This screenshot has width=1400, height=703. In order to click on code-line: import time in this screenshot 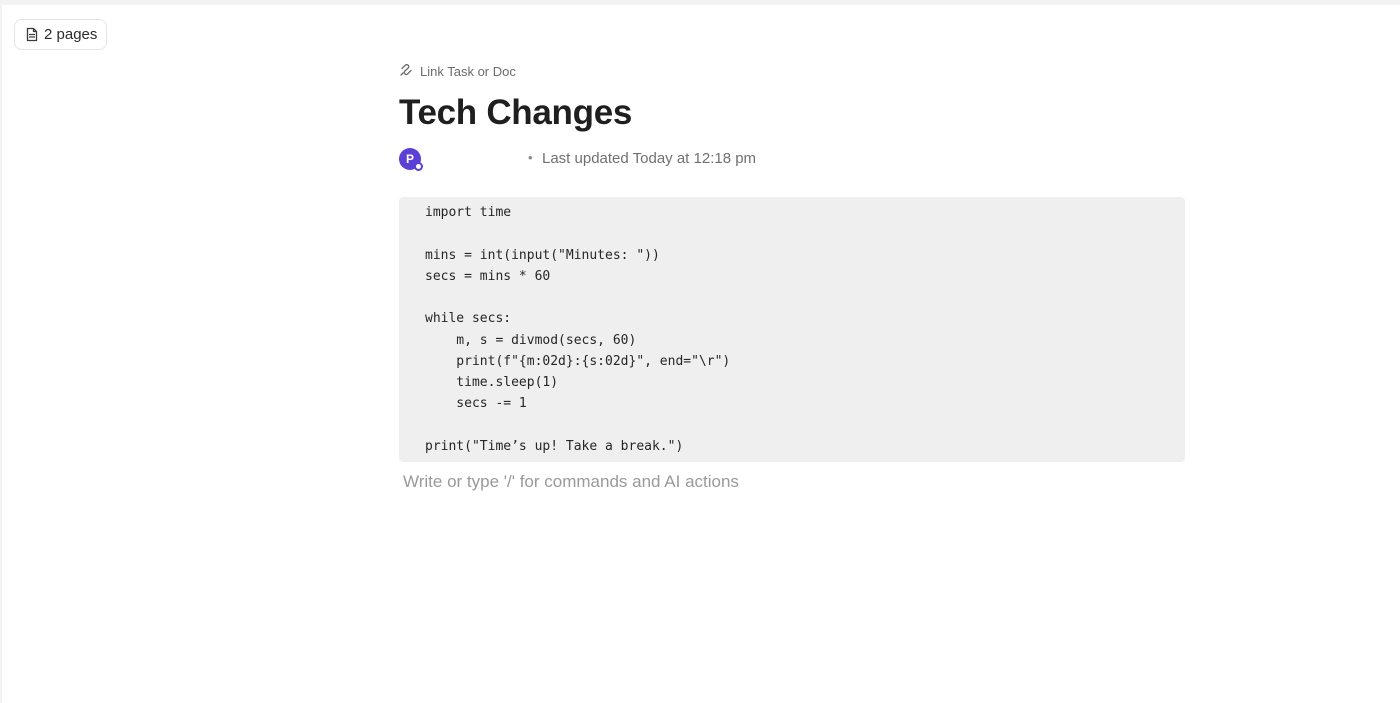, I will do `click(468, 212)`.